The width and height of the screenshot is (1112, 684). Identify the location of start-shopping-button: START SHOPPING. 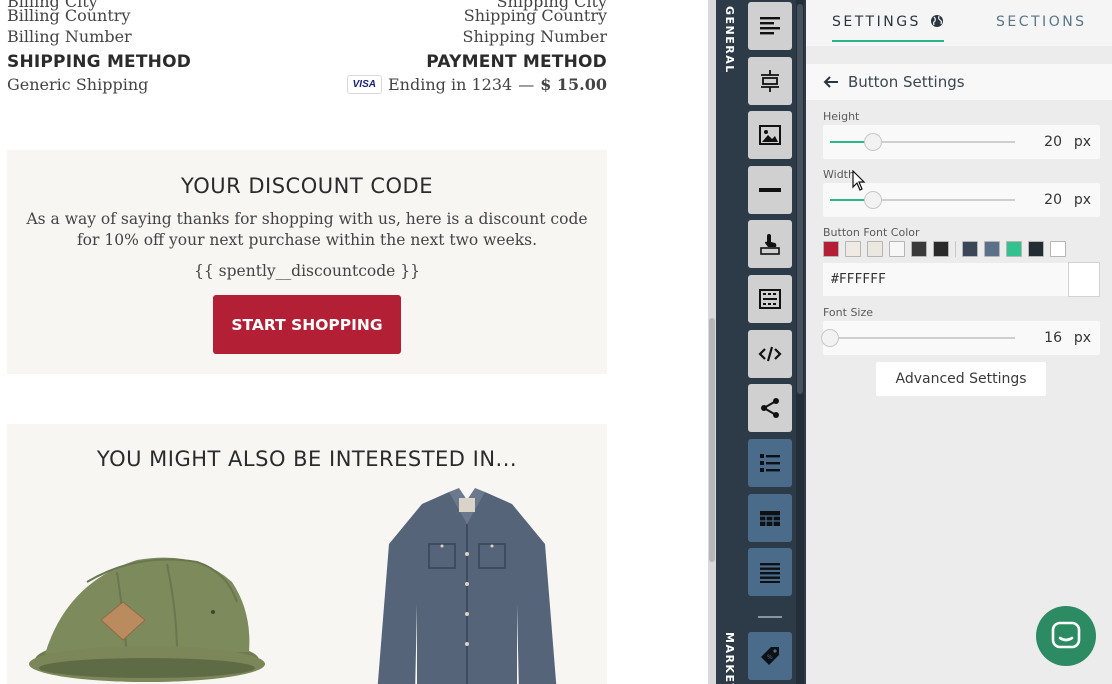
(307, 324).